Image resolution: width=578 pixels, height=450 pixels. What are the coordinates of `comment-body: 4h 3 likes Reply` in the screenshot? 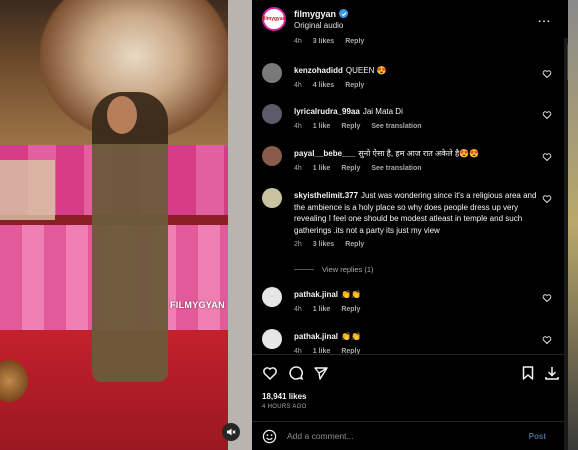 It's located at (419, 43).